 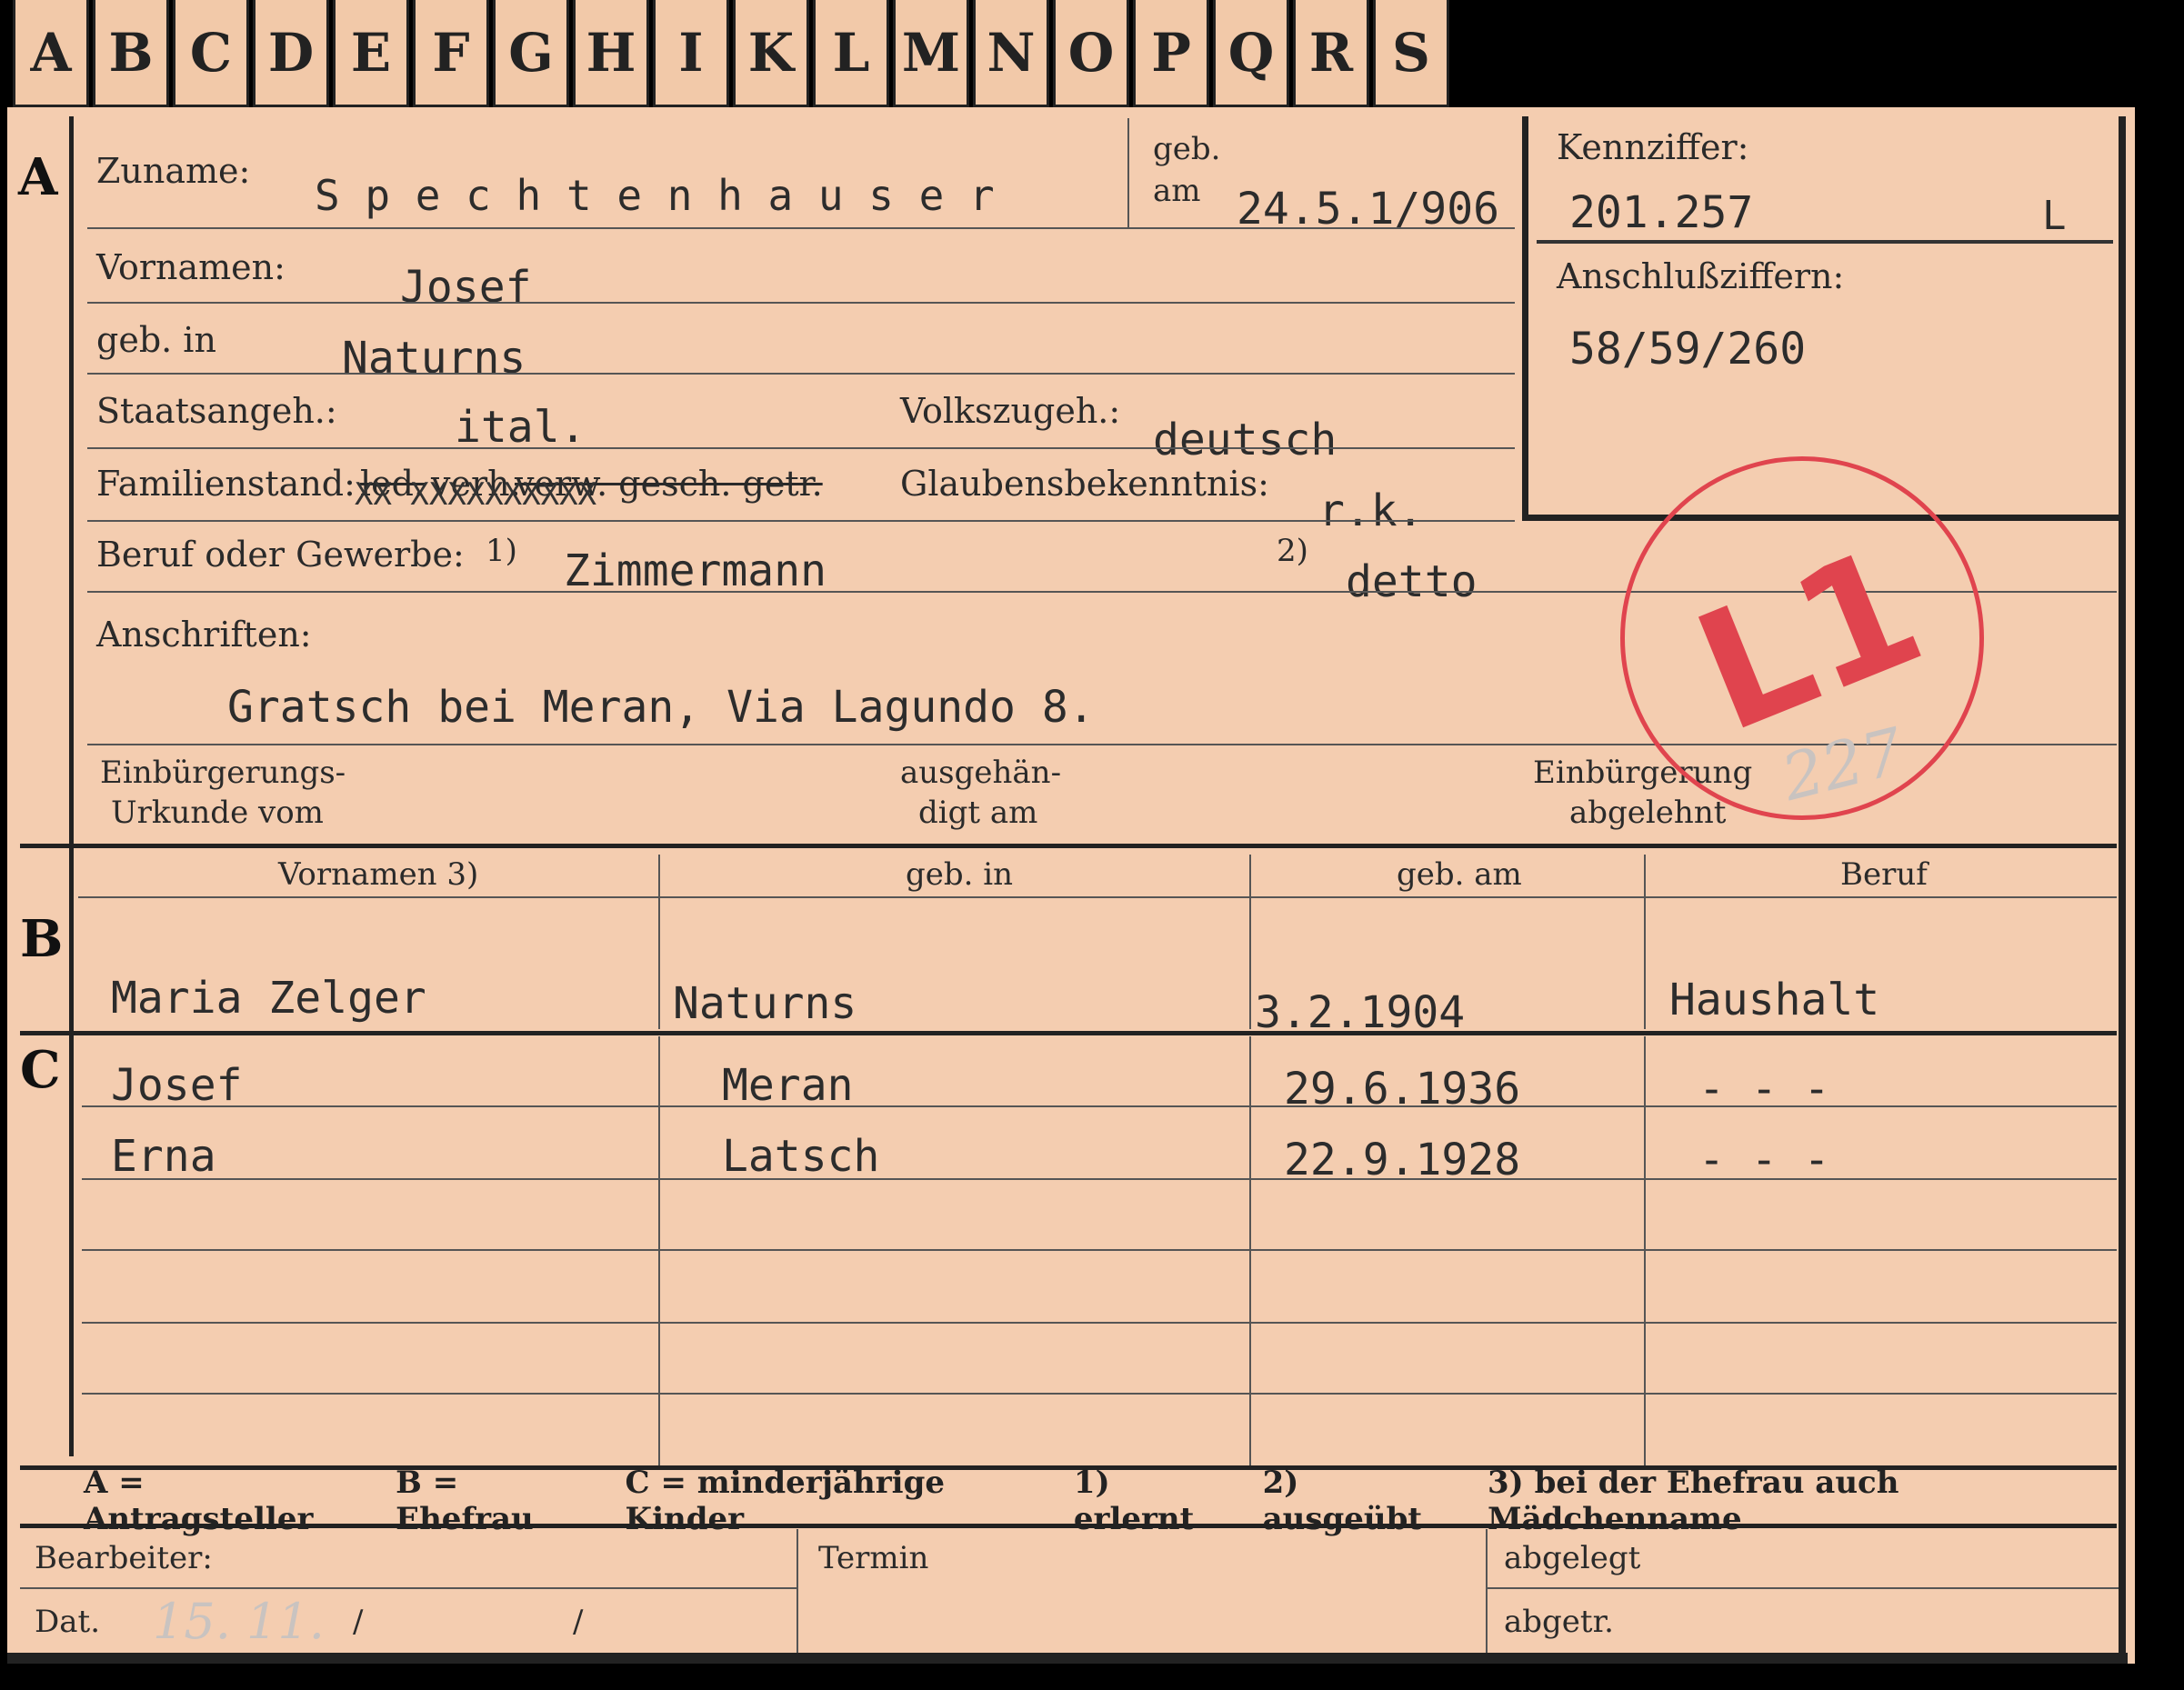 I want to click on tab-p: P, so click(x=1171, y=53).